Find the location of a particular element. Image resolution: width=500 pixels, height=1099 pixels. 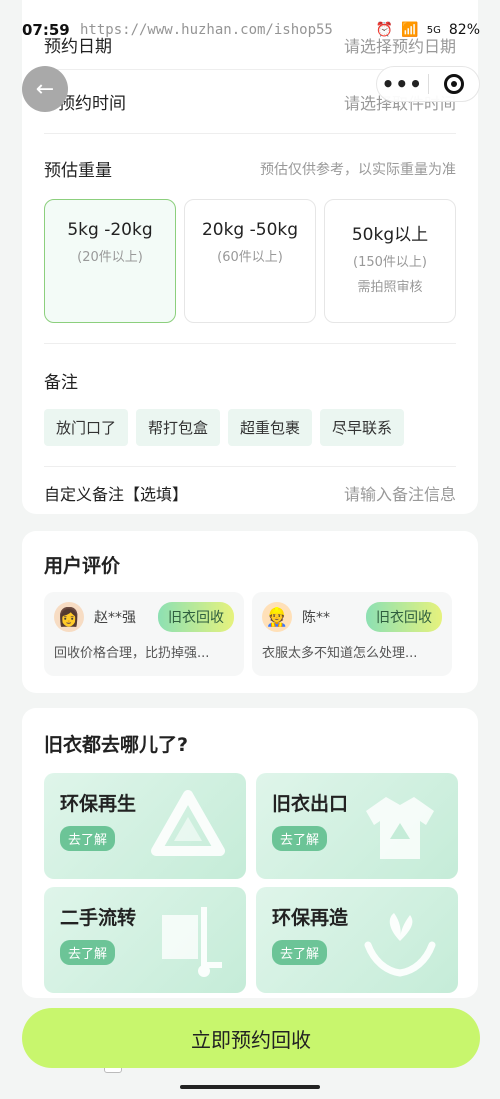

destination-tile-recycle: 环保再生 去了解 is located at coordinates (145, 826).